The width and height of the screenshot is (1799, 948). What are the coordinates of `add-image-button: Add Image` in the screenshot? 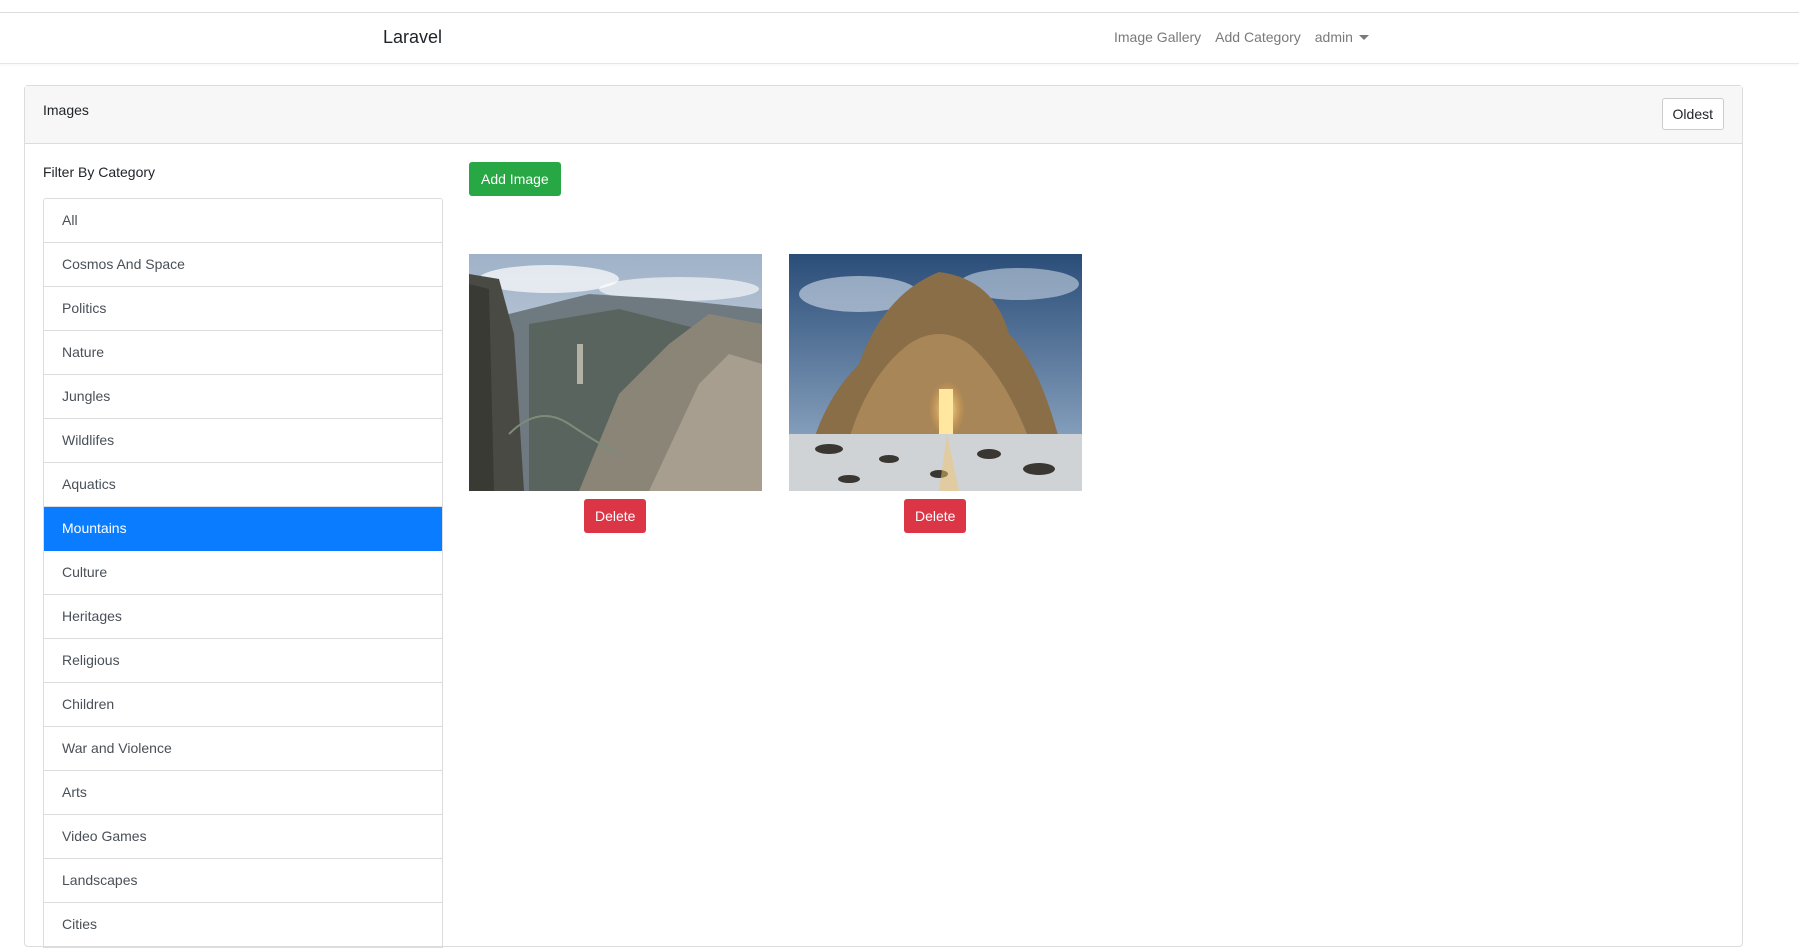 It's located at (515, 179).